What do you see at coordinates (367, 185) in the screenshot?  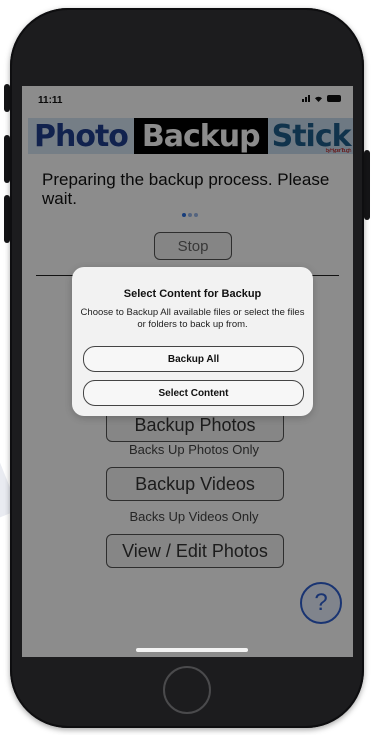 I see `power-button` at bounding box center [367, 185].